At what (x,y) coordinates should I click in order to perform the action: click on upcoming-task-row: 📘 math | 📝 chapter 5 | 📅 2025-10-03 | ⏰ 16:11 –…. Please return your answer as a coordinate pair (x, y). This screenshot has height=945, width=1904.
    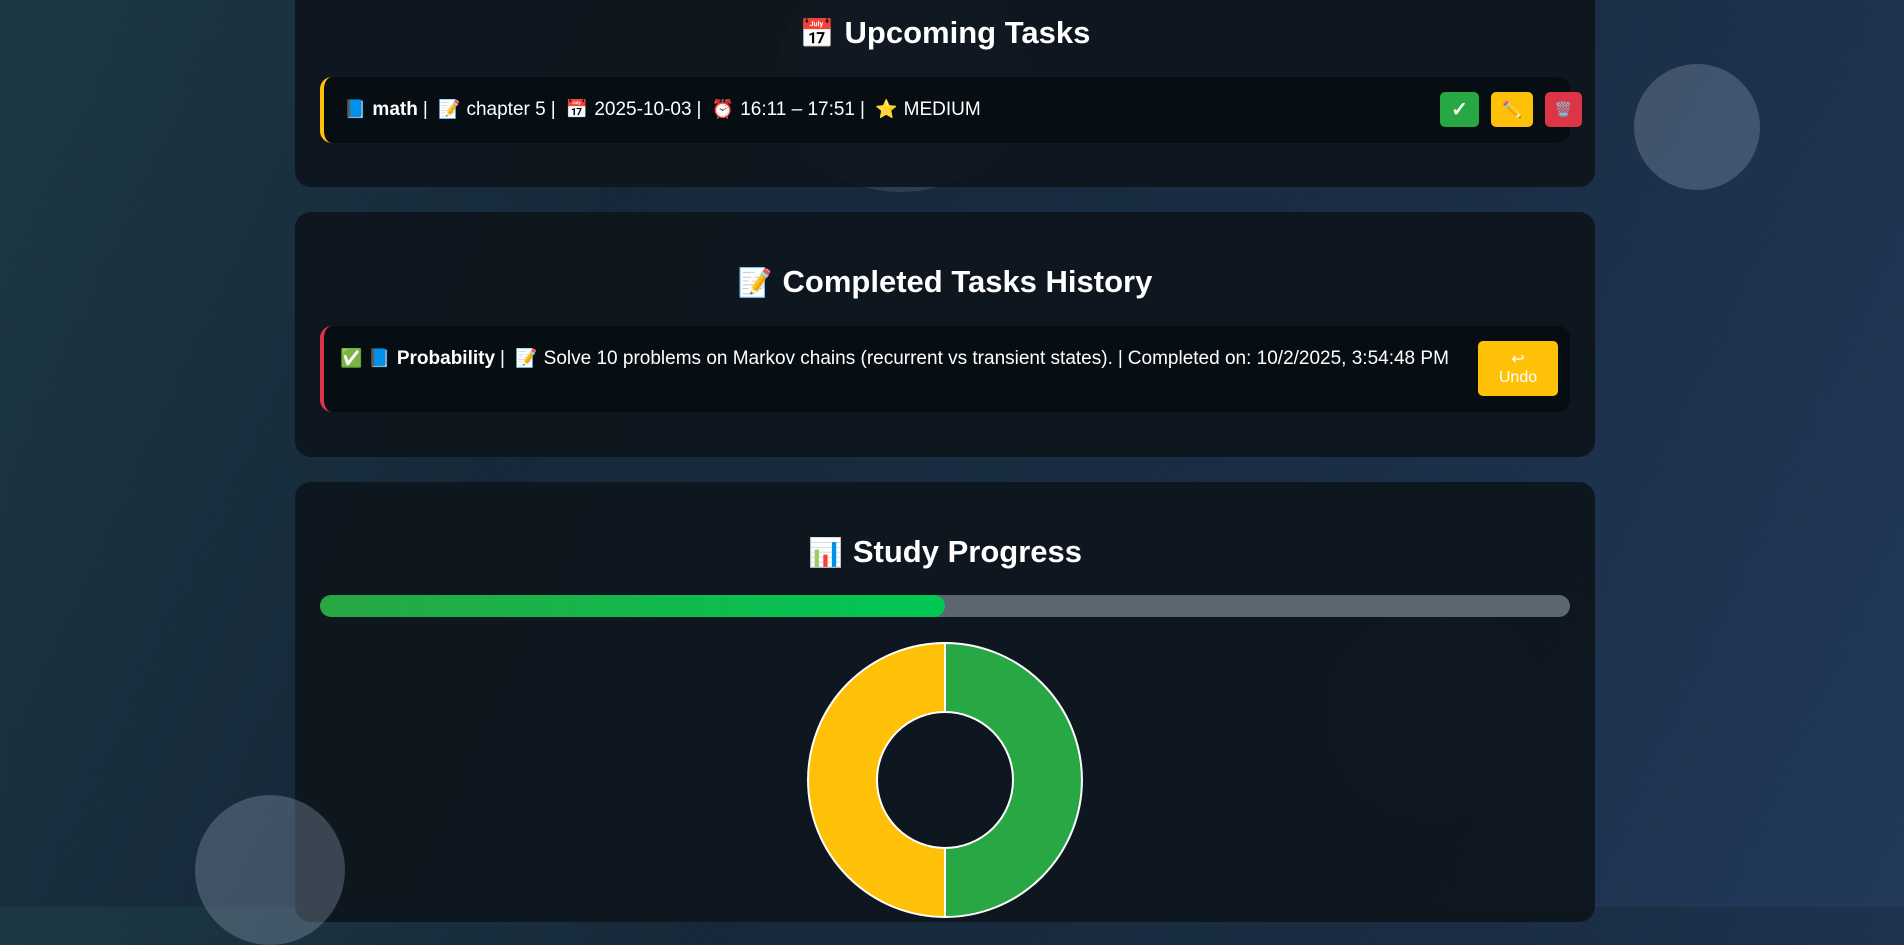
    Looking at the image, I should click on (951, 110).